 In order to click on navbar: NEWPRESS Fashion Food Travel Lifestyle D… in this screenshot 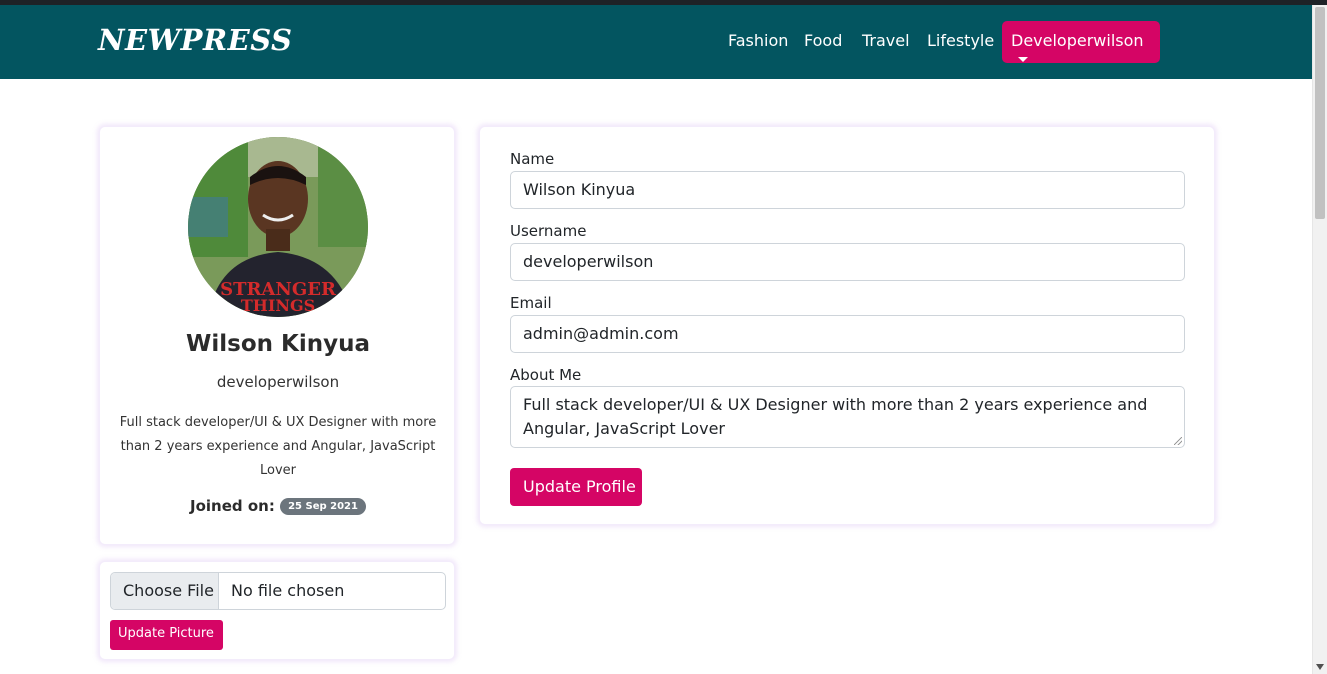, I will do `click(656, 42)`.